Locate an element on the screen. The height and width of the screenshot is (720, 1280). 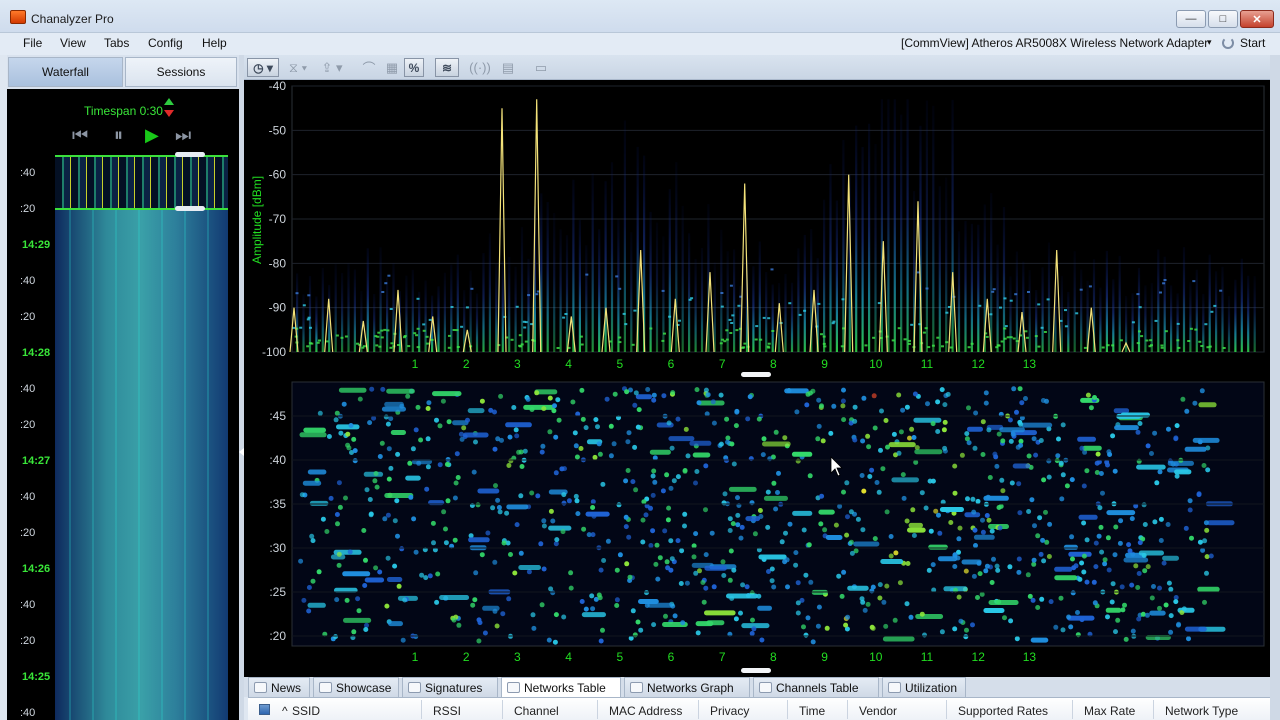
column-header-mac-address: MAC Address is located at coordinates (645, 711).